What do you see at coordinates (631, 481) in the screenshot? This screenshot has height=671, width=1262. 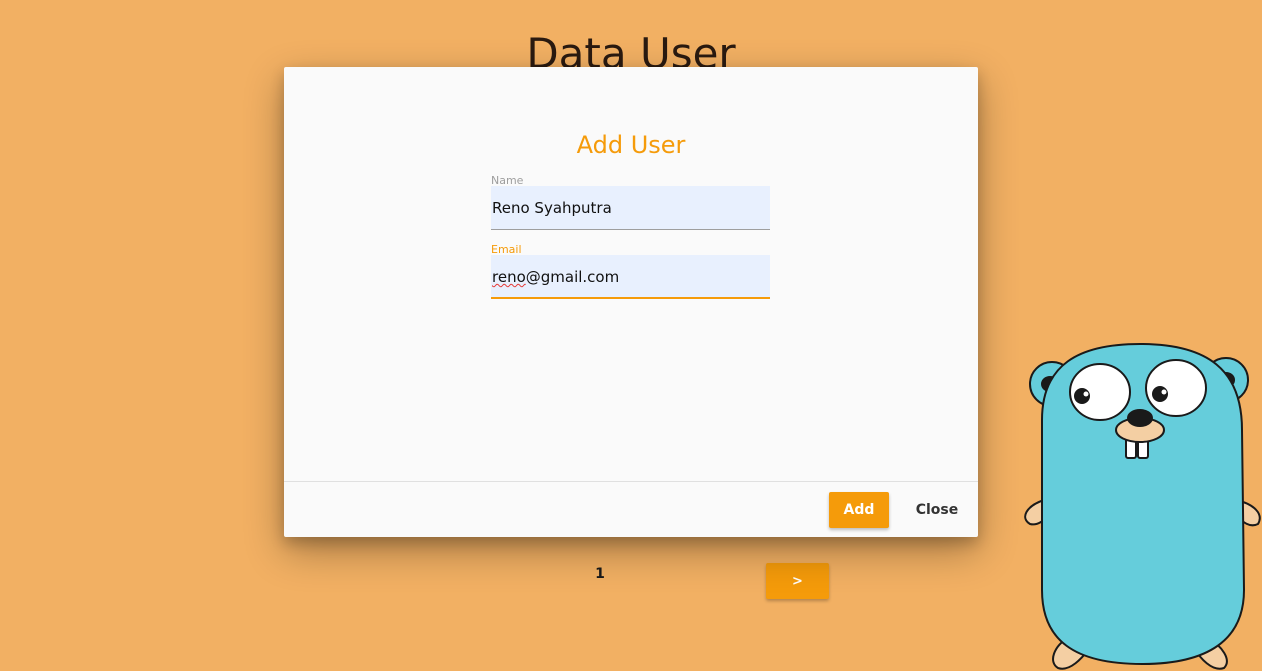 I see `dialog-footer-divider` at bounding box center [631, 481].